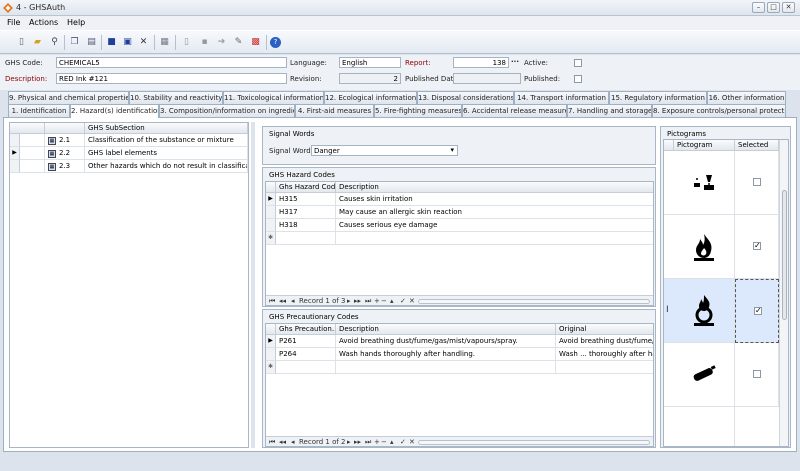 The image size is (800, 471). What do you see at coordinates (273, 97) in the screenshot?
I see `tab-toxicological: 11. Toxicological information` at bounding box center [273, 97].